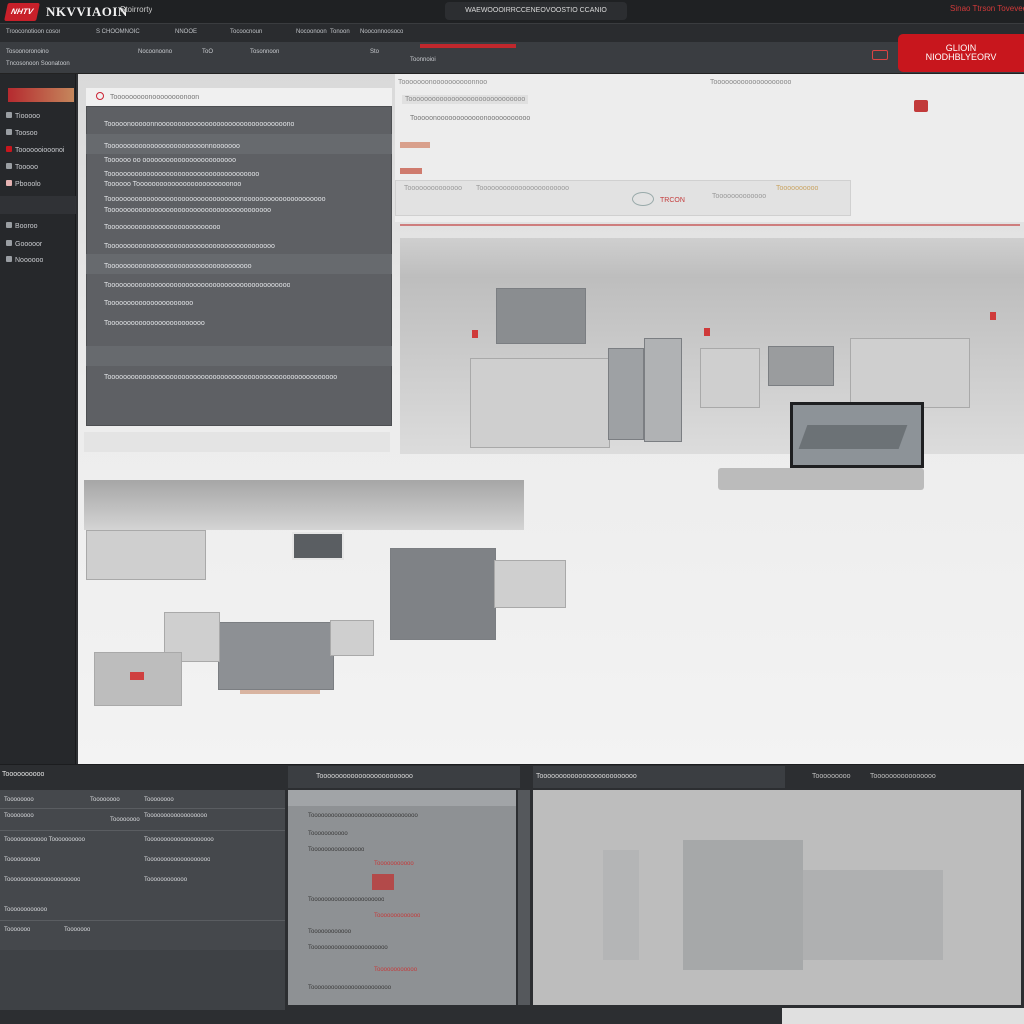 Image resolution: width=1024 pixels, height=1024 pixels. I want to click on strip-item: Toooooooooo, so click(797, 188).